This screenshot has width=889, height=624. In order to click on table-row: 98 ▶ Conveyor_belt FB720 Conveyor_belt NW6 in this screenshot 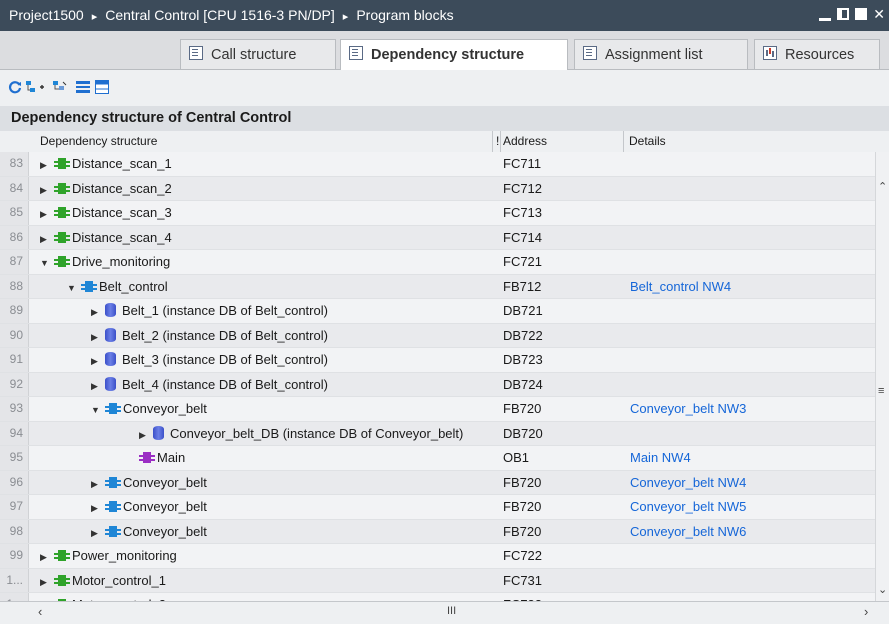, I will do `click(437, 531)`.